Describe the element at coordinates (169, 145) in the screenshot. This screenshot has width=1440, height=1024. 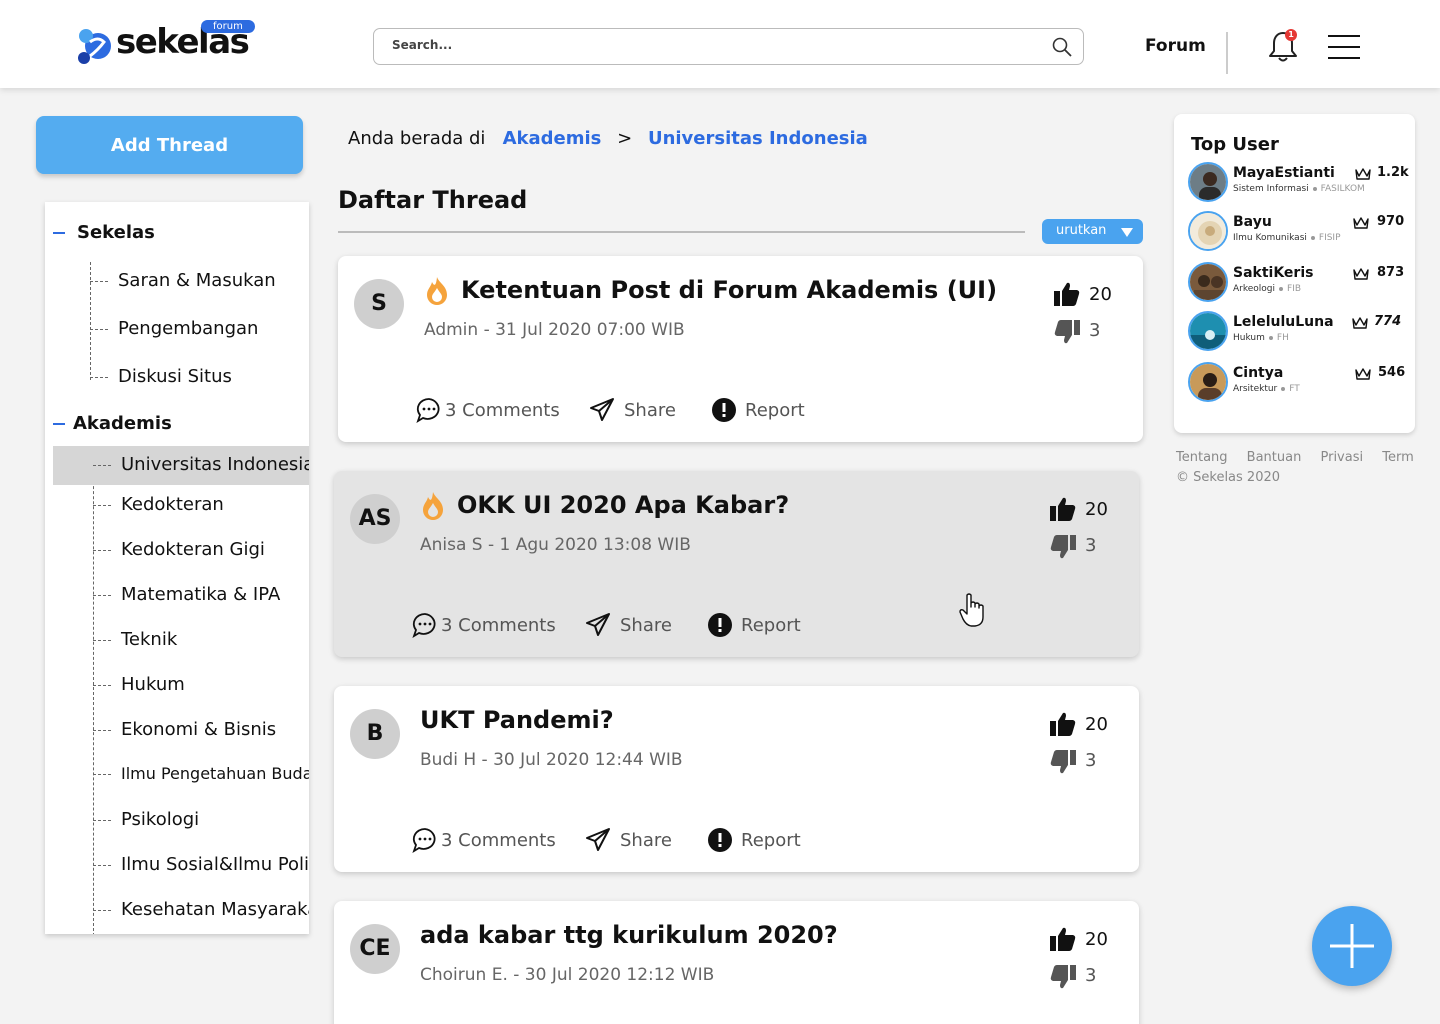
I see `add-thread-button: Add Thread` at that location.